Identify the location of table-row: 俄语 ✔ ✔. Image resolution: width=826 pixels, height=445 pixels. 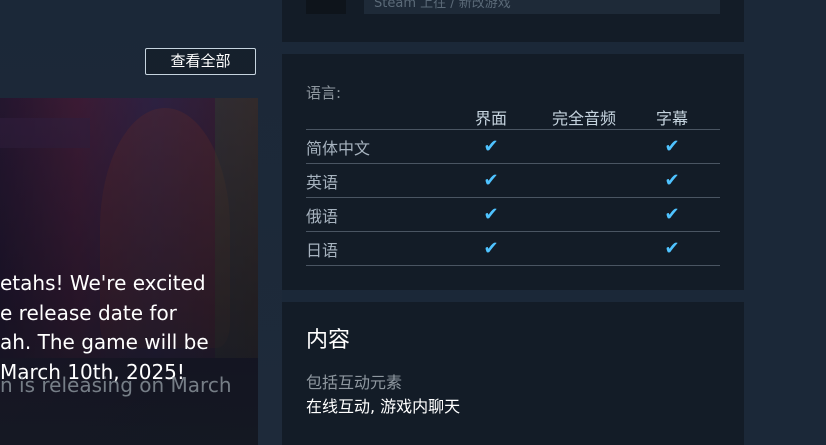
(513, 214).